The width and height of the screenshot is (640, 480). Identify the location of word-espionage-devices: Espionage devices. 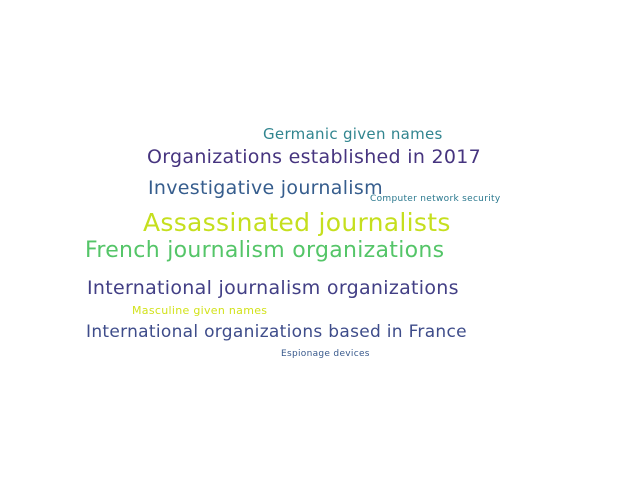
(325, 354).